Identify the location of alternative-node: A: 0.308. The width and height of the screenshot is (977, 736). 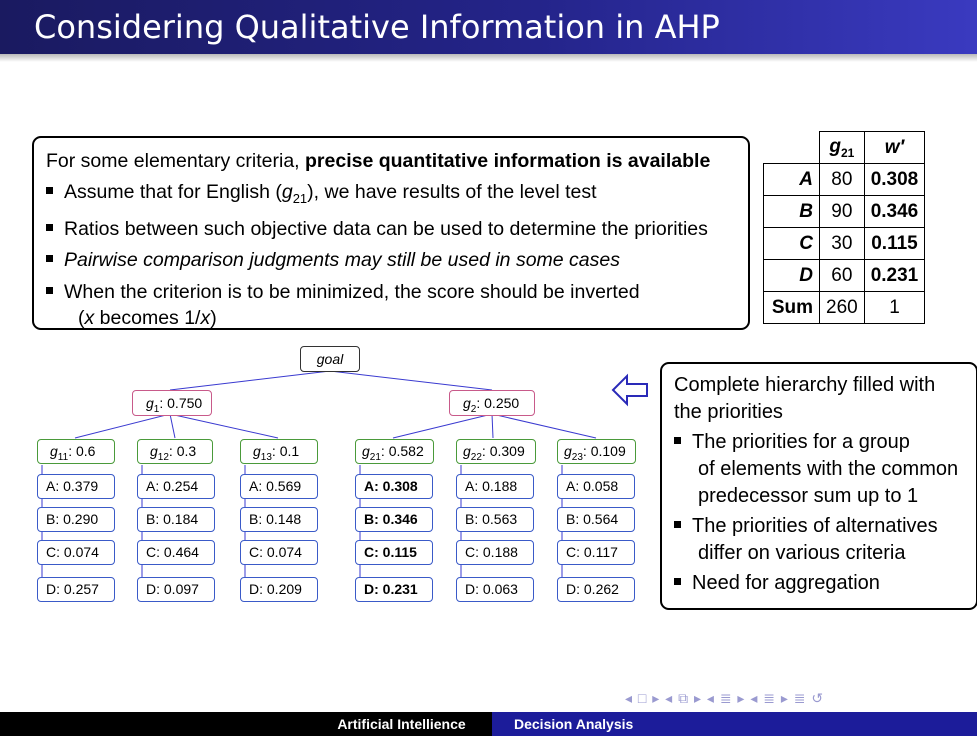
(394, 486).